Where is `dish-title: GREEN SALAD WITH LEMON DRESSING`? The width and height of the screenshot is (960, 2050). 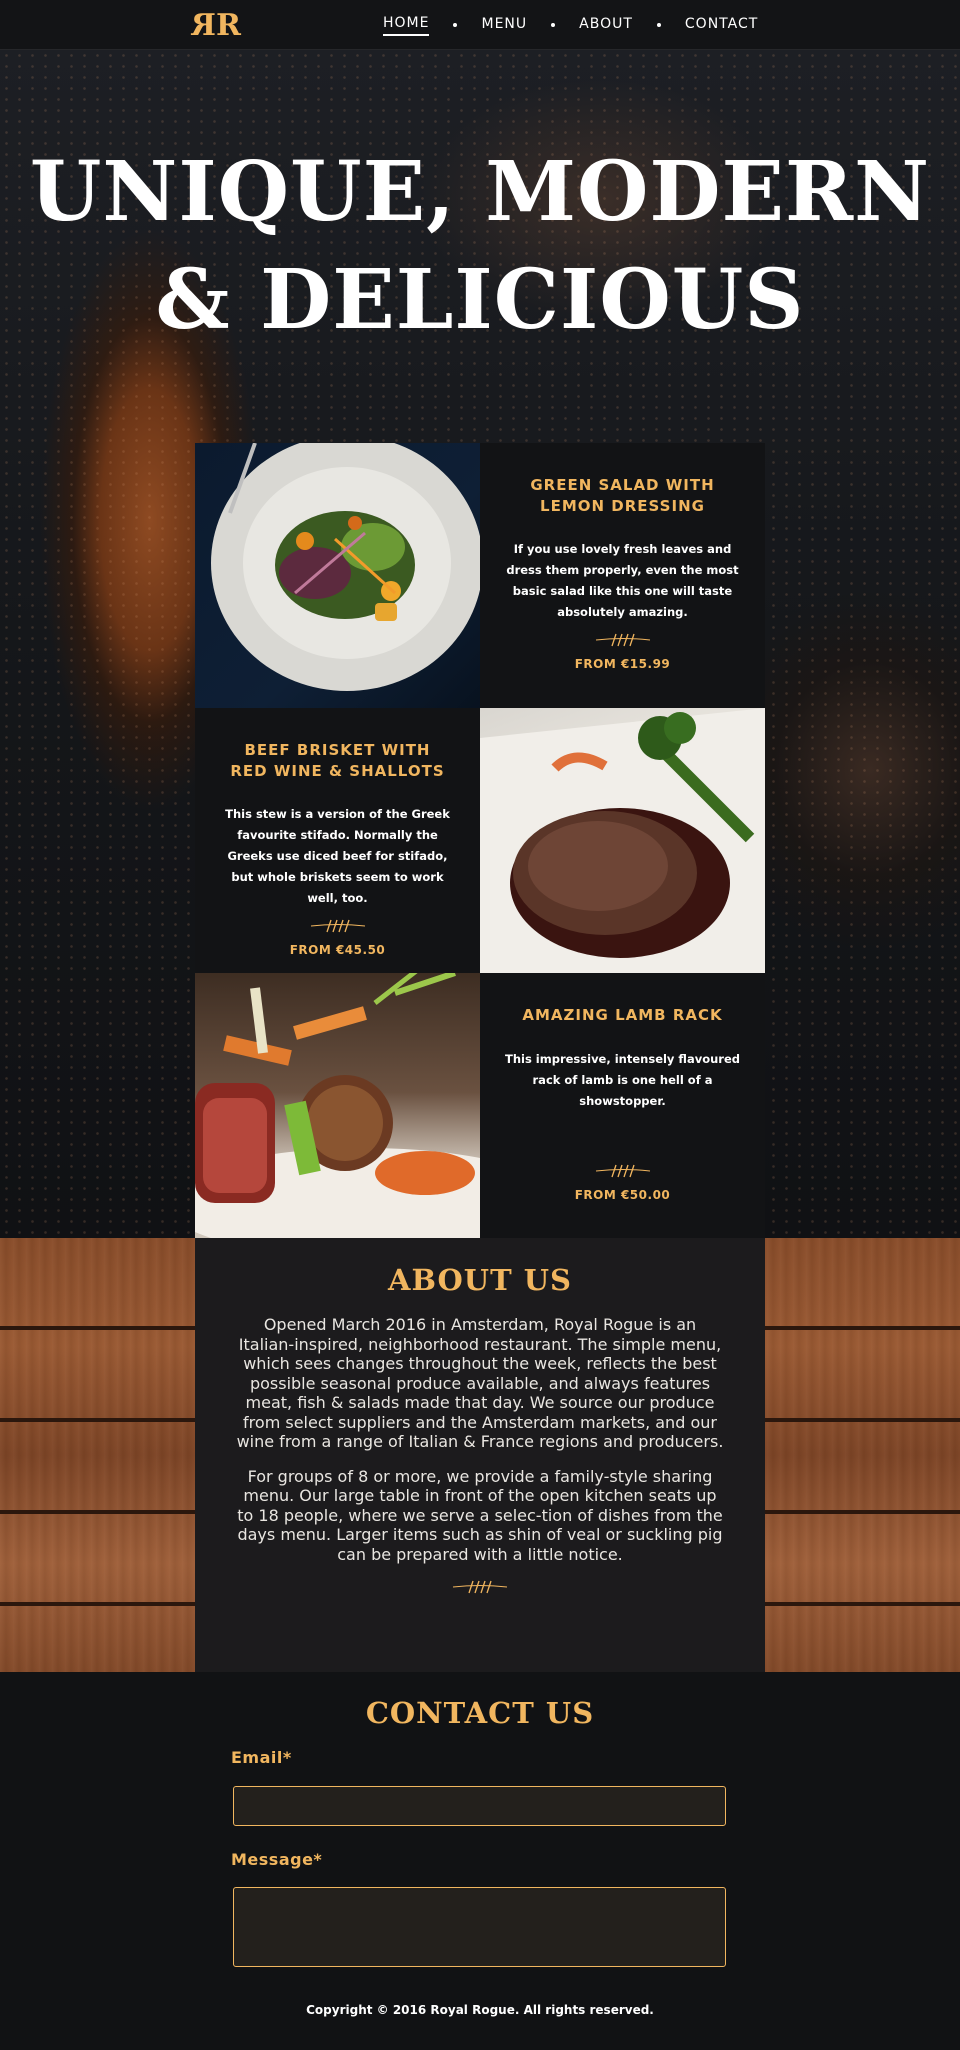 dish-title: GREEN SALAD WITH LEMON DRESSING is located at coordinates (622, 496).